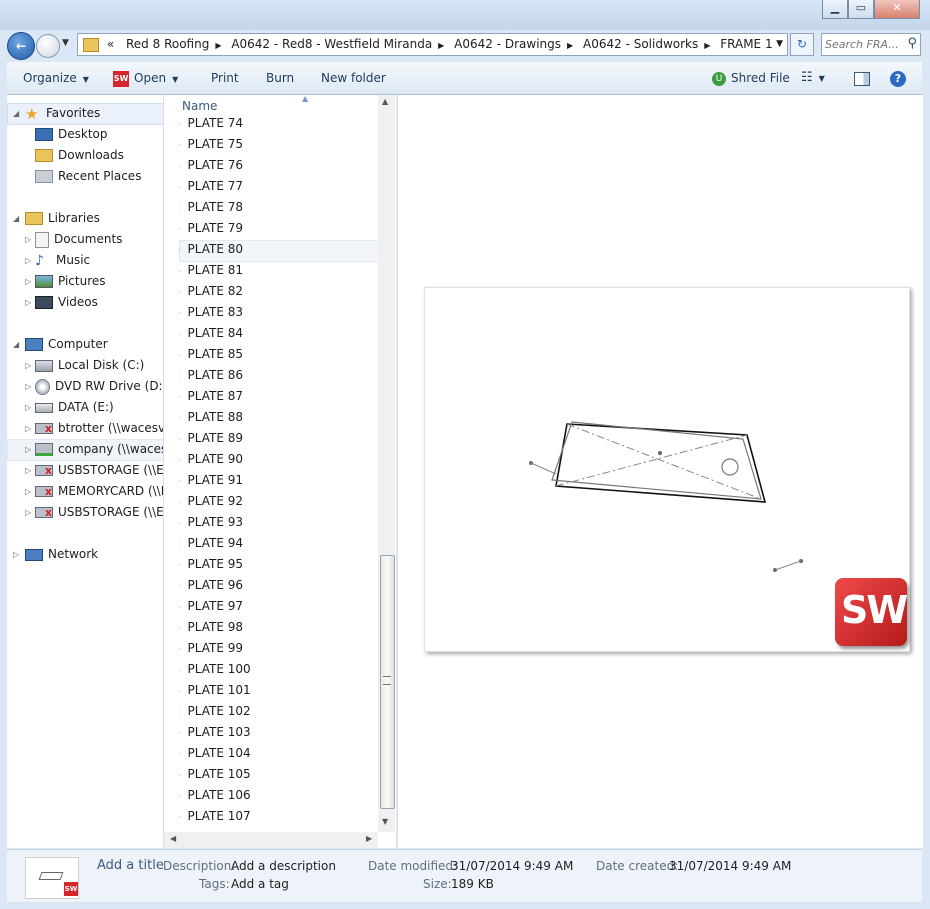  Describe the element at coordinates (167, 44) in the screenshot. I see `breadcrumb-red8-roofing: Red 8 Roofing` at that location.